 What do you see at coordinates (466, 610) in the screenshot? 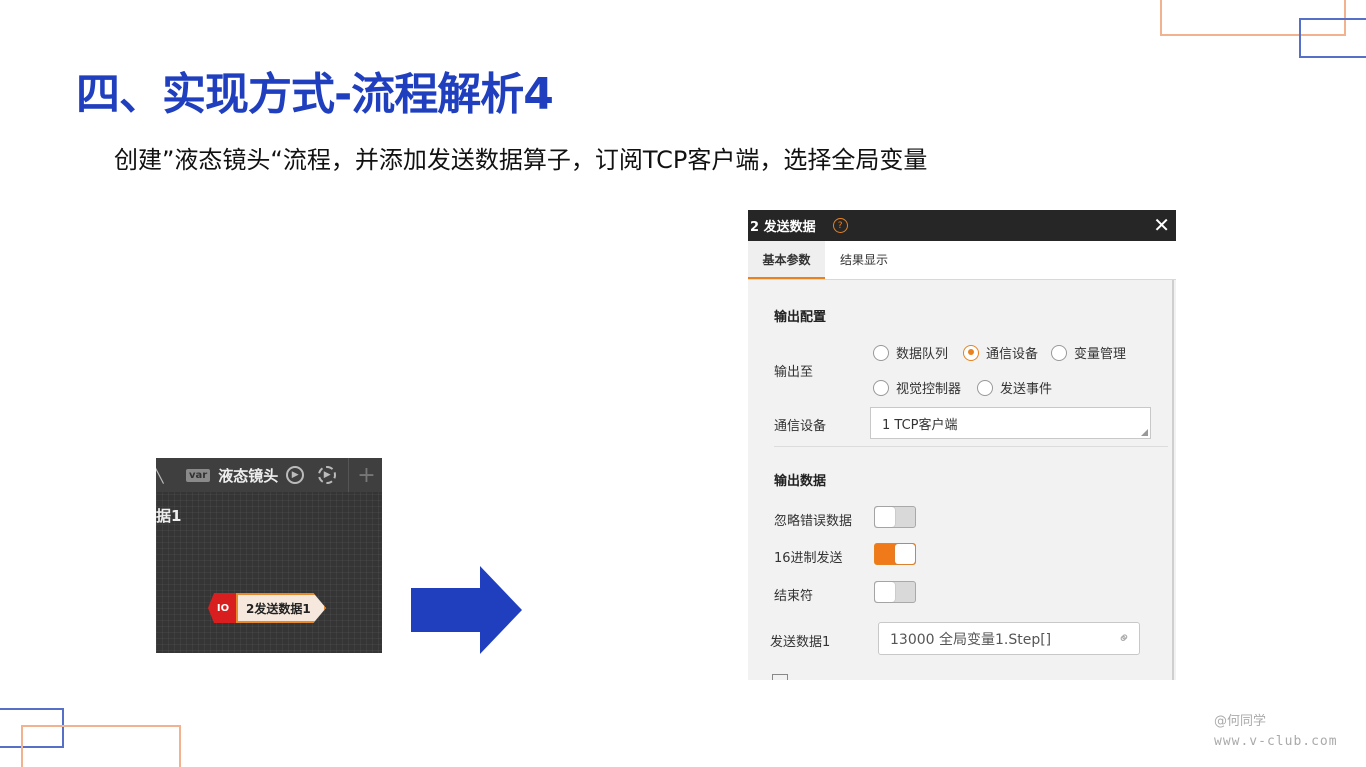
I see `right-arrow-icon` at bounding box center [466, 610].